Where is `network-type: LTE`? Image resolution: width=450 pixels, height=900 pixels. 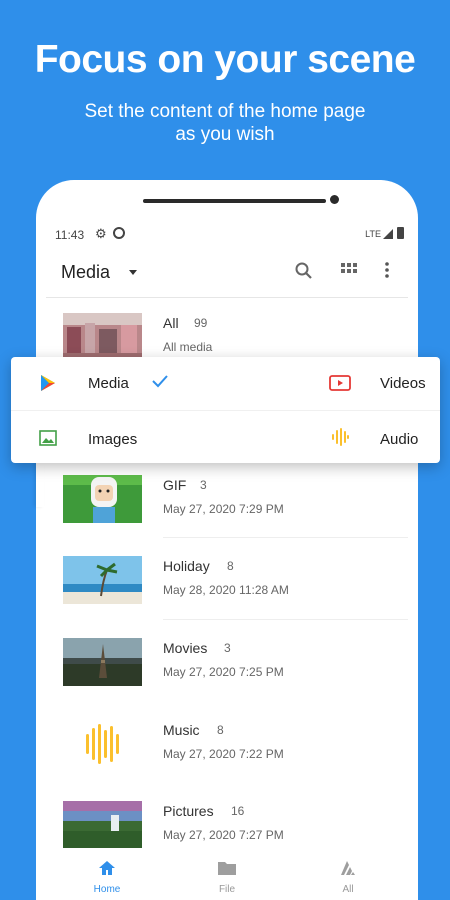
network-type: LTE is located at coordinates (373, 234).